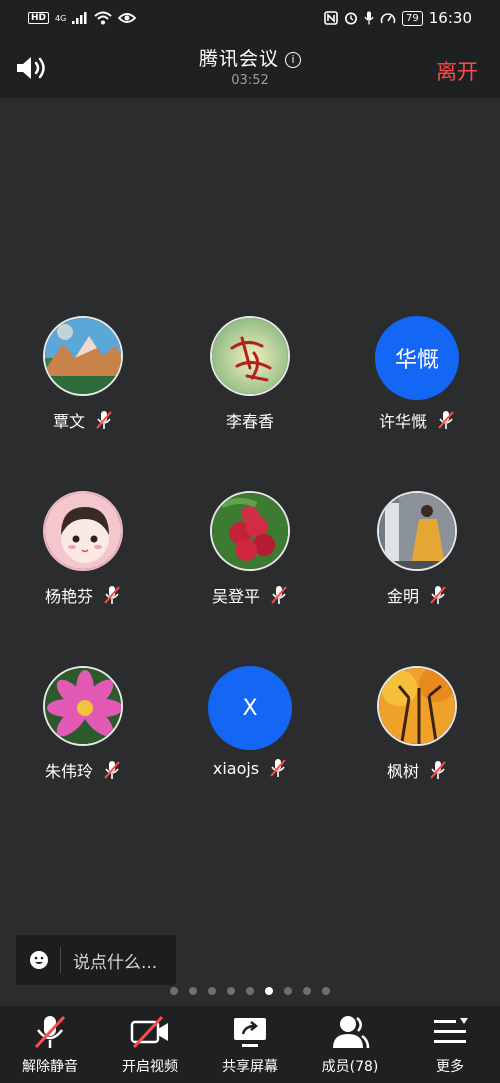  What do you see at coordinates (150, 1067) in the screenshot?
I see `start-video-label: 开启视频` at bounding box center [150, 1067].